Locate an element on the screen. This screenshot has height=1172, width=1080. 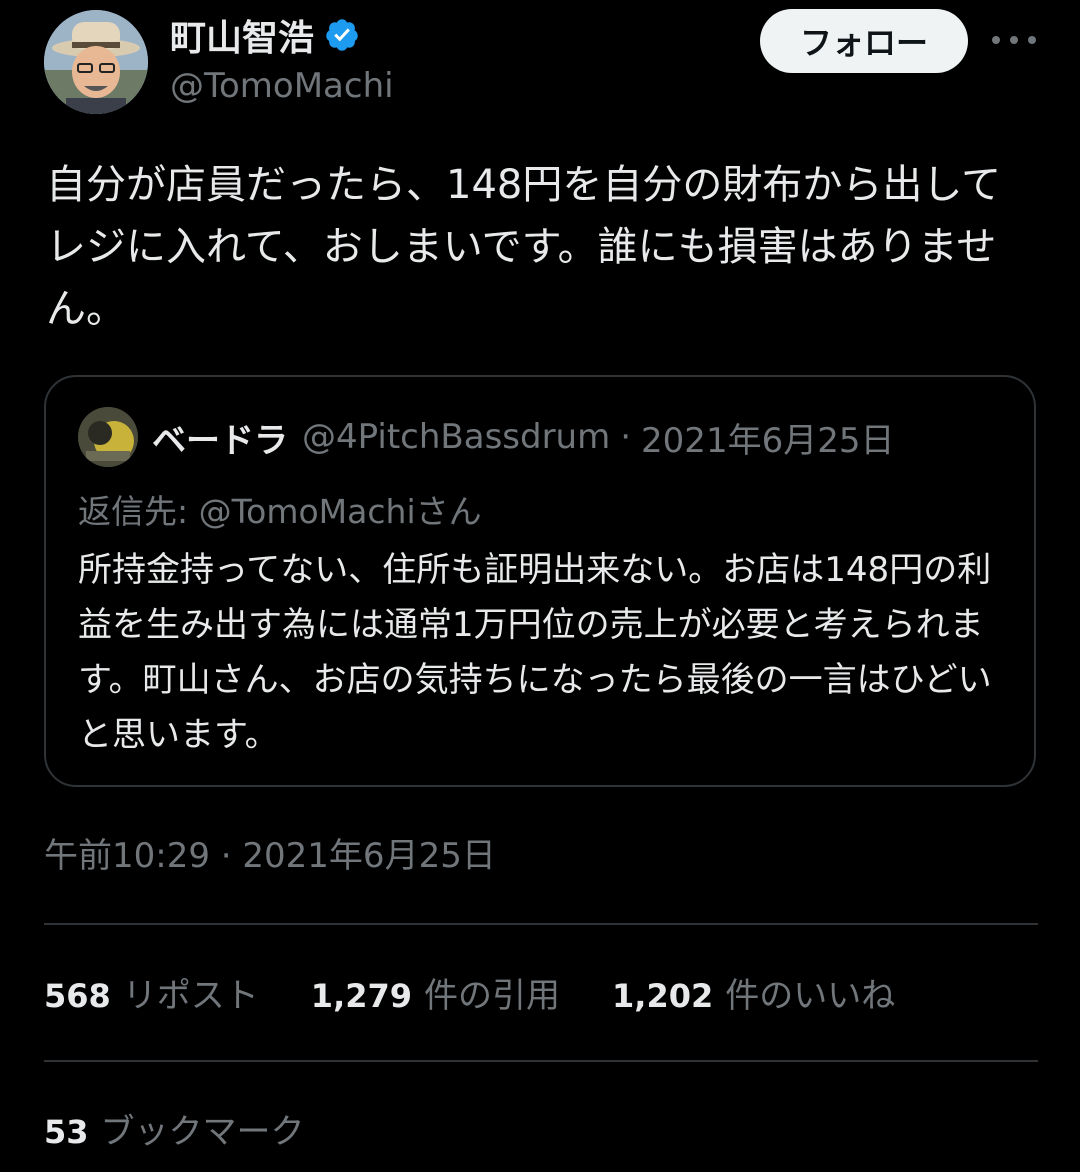
reply-to-line: 返信先: @TomoMachiさん is located at coordinates (280, 509).